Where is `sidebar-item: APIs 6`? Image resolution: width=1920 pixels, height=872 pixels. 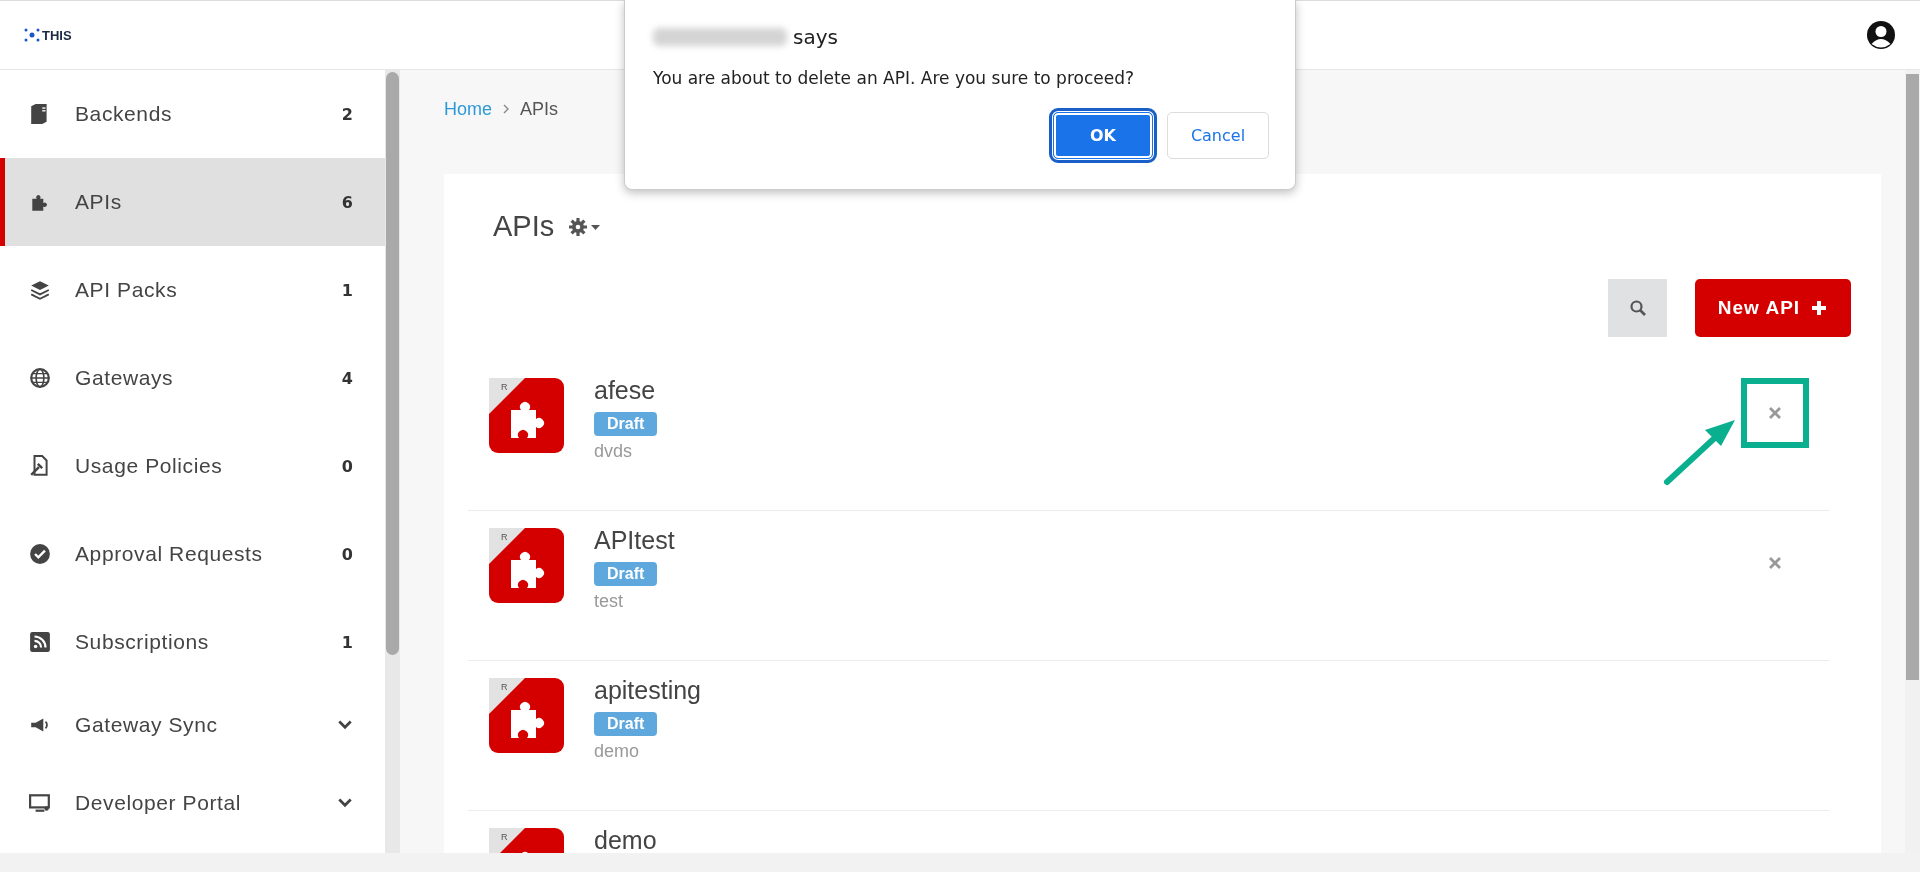
sidebar-item: APIs 6 is located at coordinates (192, 202).